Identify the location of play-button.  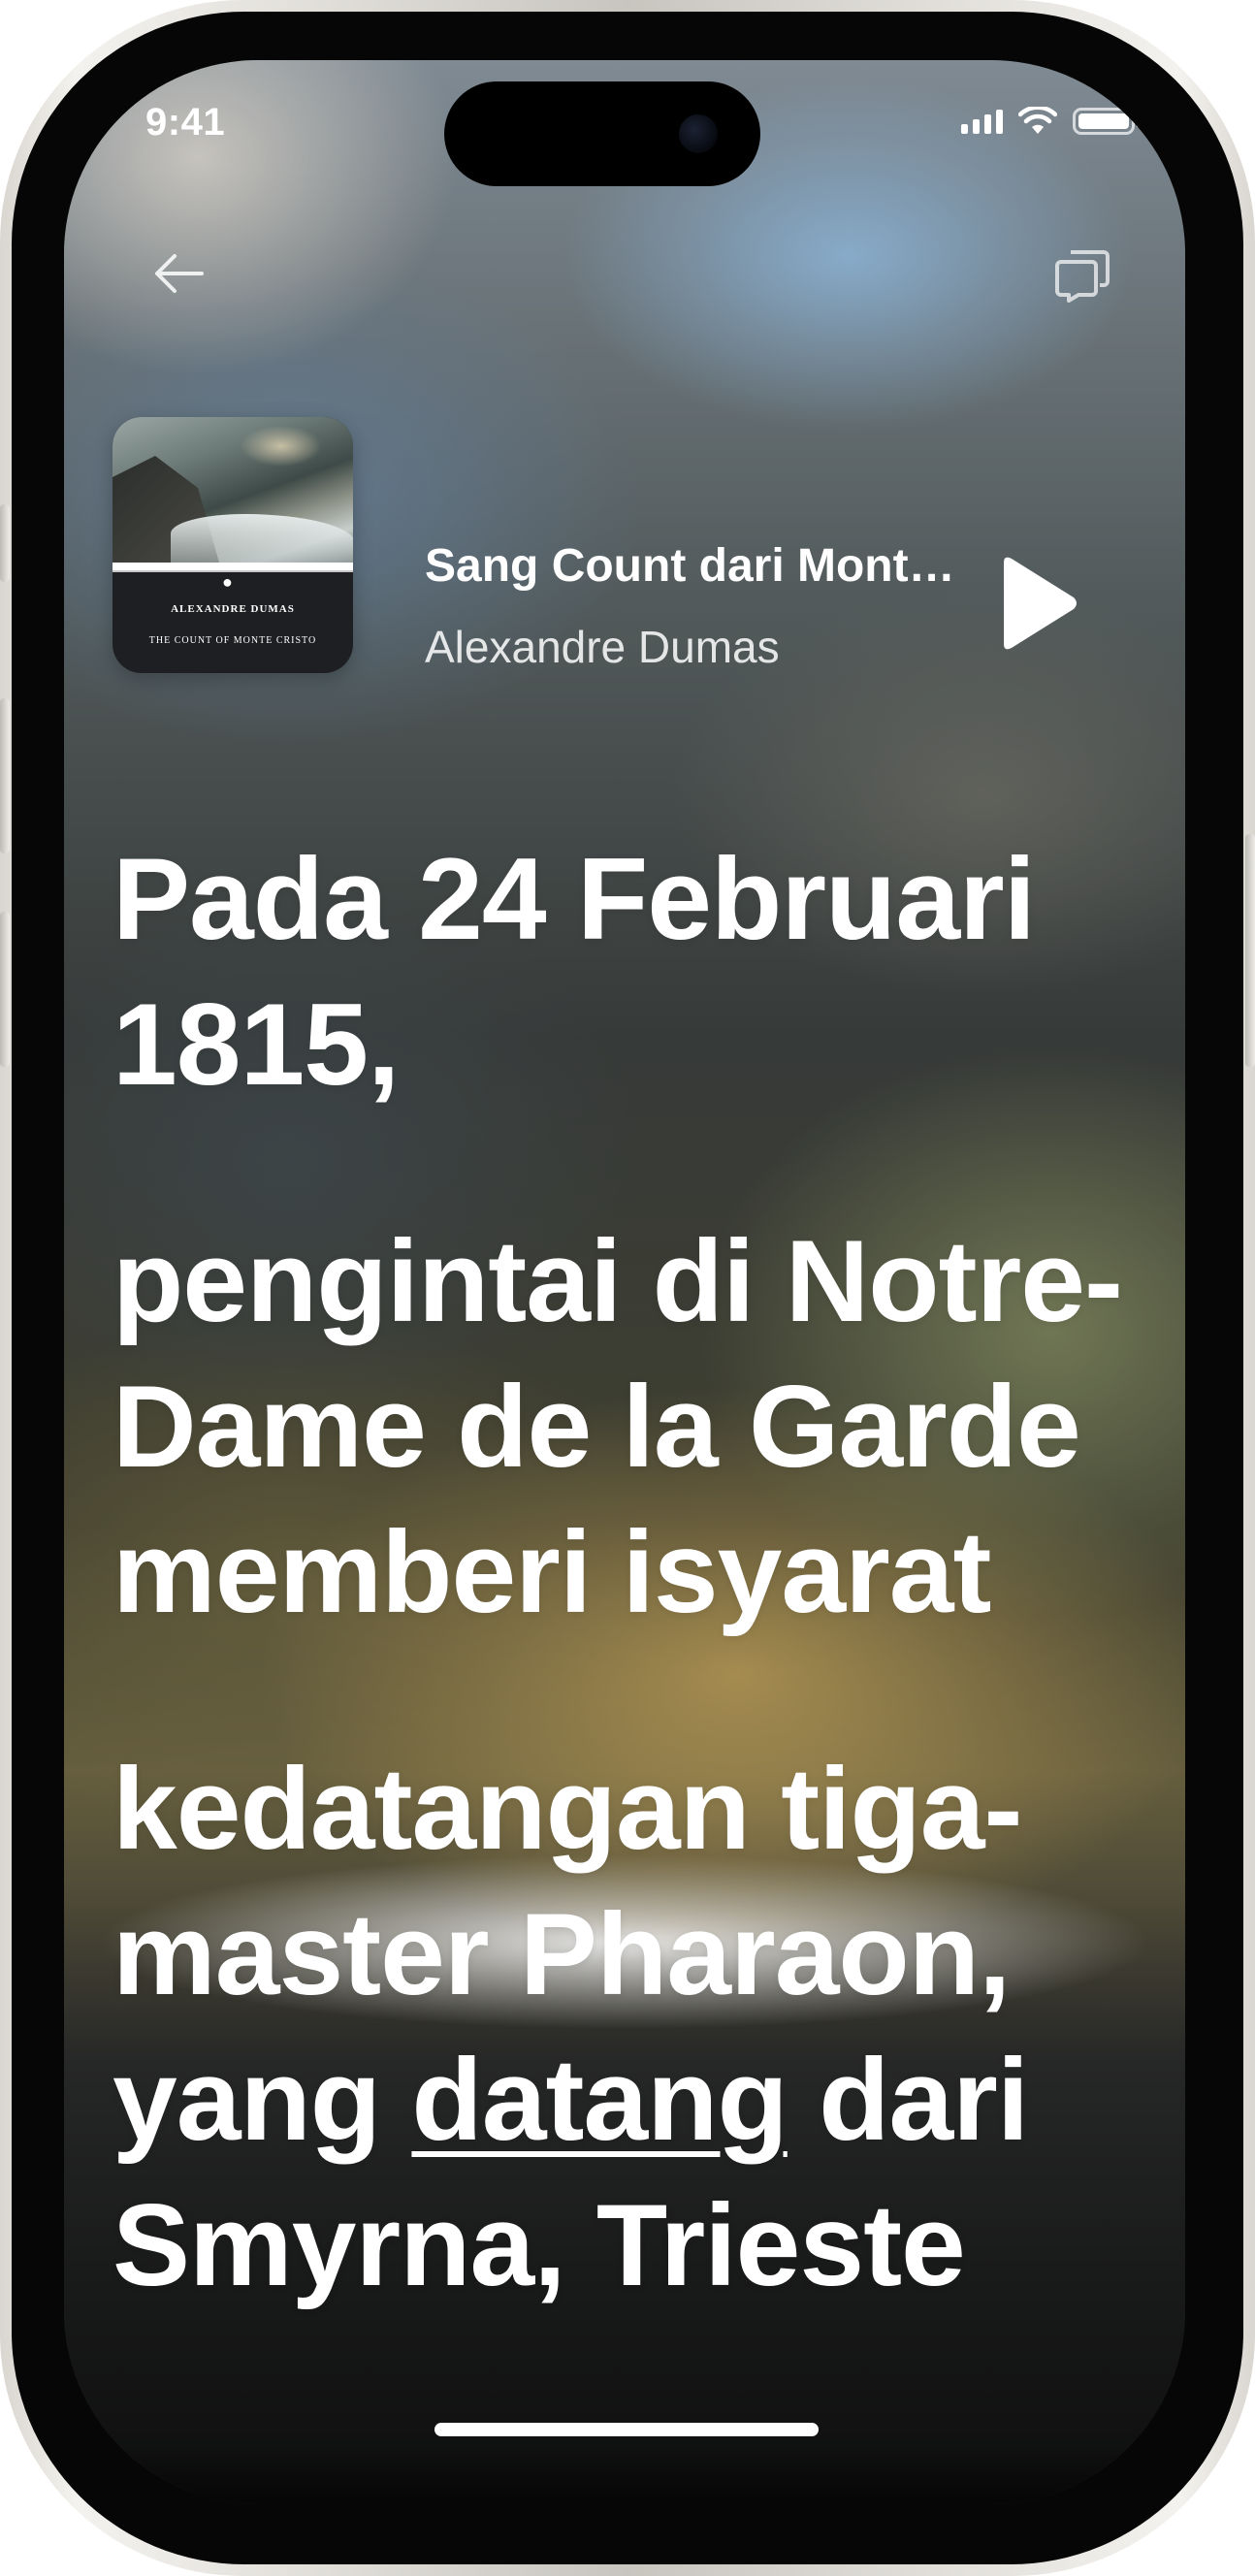
(1035, 603).